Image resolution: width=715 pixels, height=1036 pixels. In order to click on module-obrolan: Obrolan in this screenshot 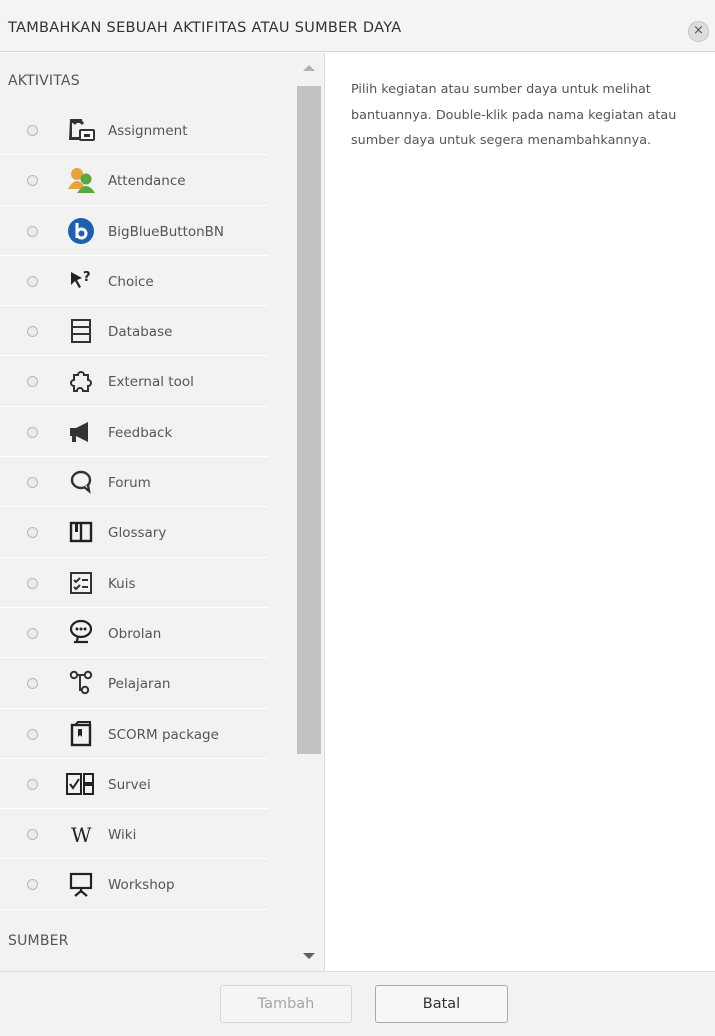, I will do `click(134, 633)`.